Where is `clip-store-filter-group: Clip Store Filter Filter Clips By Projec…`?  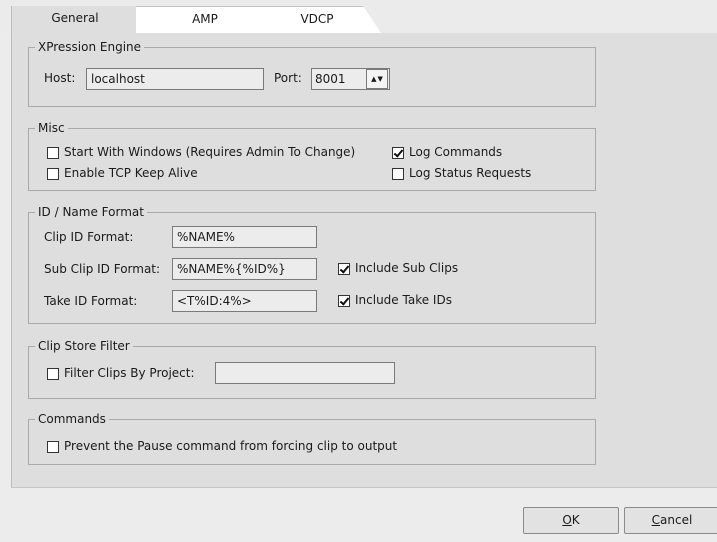 clip-store-filter-group: Clip Store Filter Filter Clips By Projec… is located at coordinates (312, 369).